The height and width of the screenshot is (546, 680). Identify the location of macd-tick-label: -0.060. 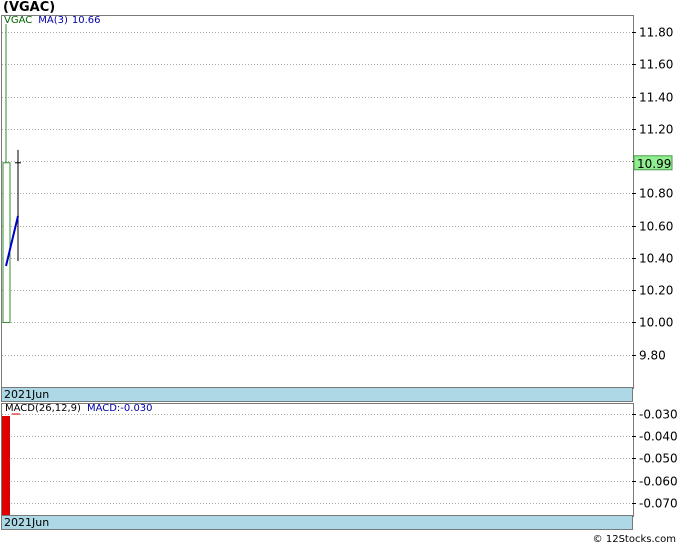
(658, 482).